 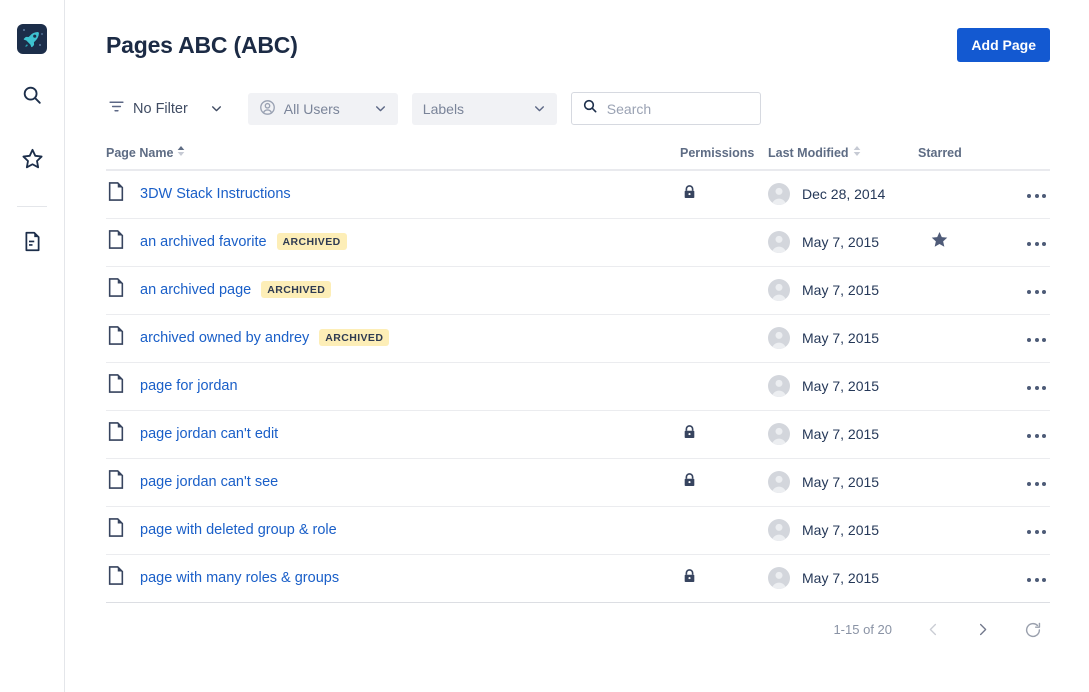 What do you see at coordinates (1023, 158) in the screenshot?
I see `column-header-actions` at bounding box center [1023, 158].